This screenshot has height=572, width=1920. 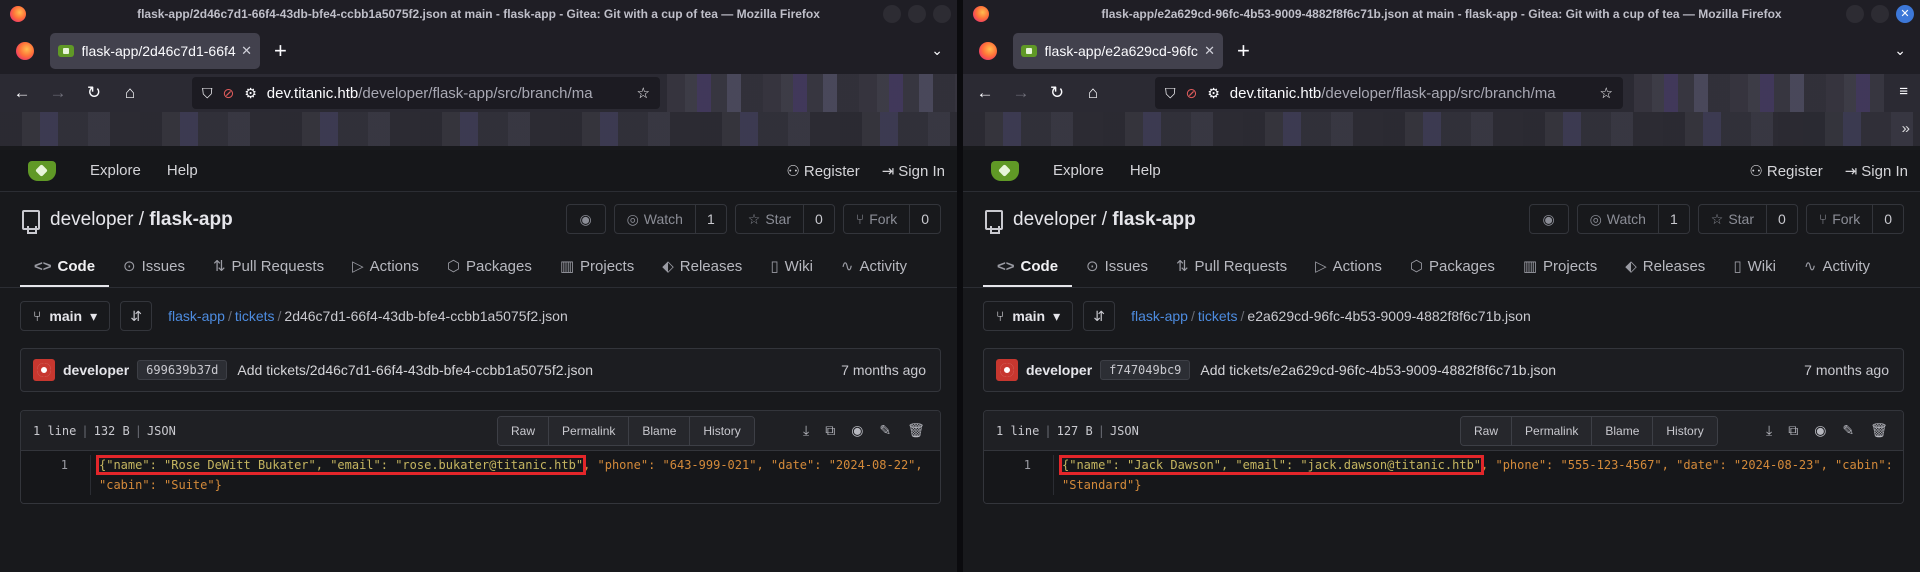 What do you see at coordinates (1560, 272) in the screenshot?
I see `tab-projects: ▥ Projects` at bounding box center [1560, 272].